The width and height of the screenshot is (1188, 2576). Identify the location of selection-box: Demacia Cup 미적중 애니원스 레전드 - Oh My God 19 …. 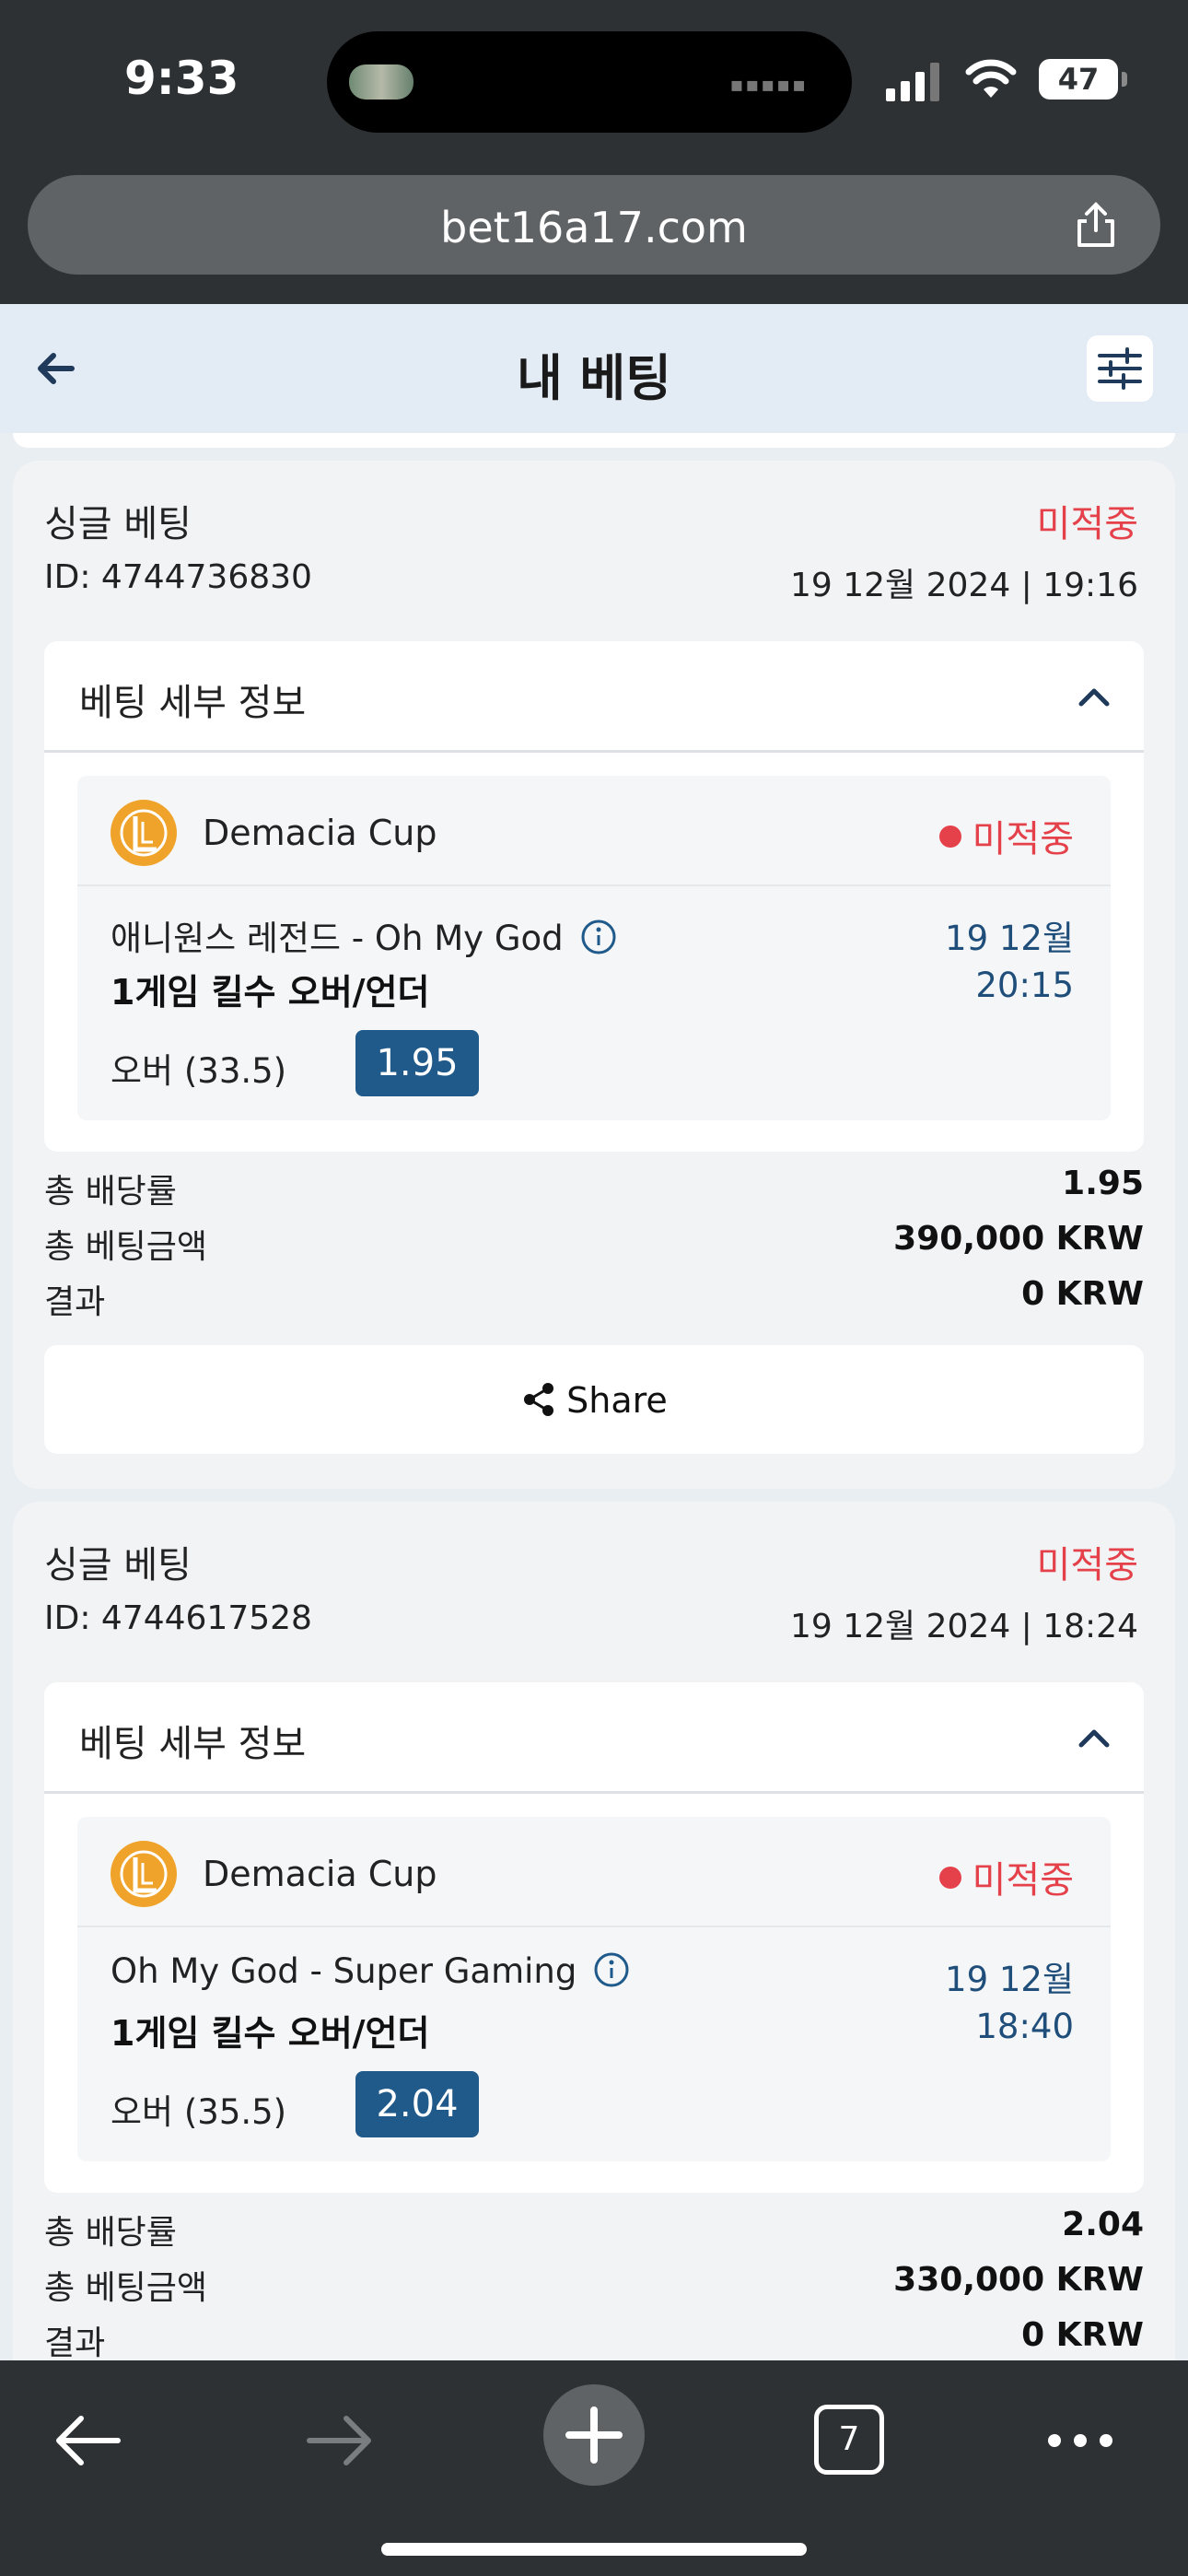
(594, 948).